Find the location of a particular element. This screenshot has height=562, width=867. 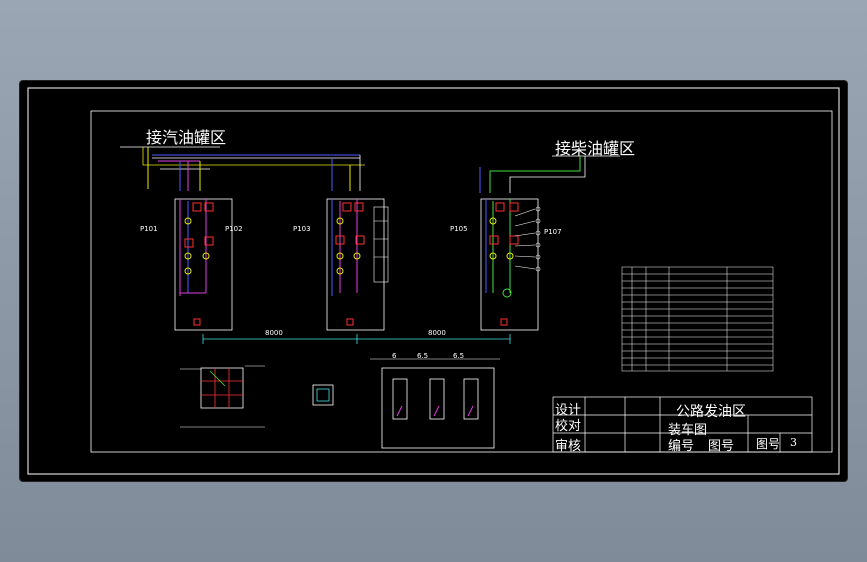

title-block-row-review: 审核 is located at coordinates (568, 446).